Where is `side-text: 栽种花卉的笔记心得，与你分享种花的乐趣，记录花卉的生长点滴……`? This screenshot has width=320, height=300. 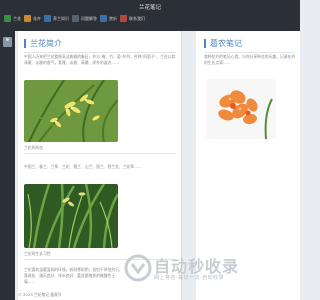 side-text: 栽种花卉的笔记心得，与你分享种花的乐趣，记录花卉的生长点滴…… is located at coordinates (250, 59).